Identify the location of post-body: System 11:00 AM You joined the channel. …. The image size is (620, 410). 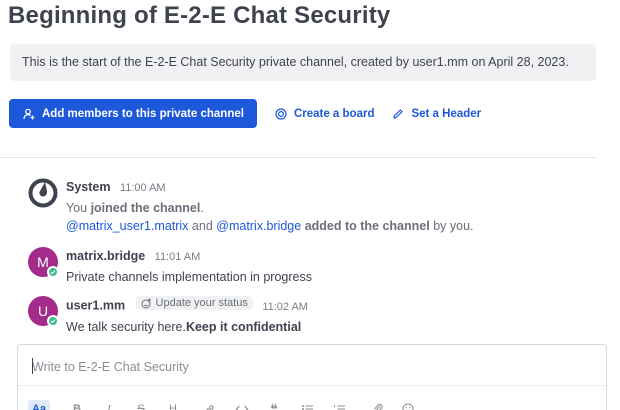
(270, 205).